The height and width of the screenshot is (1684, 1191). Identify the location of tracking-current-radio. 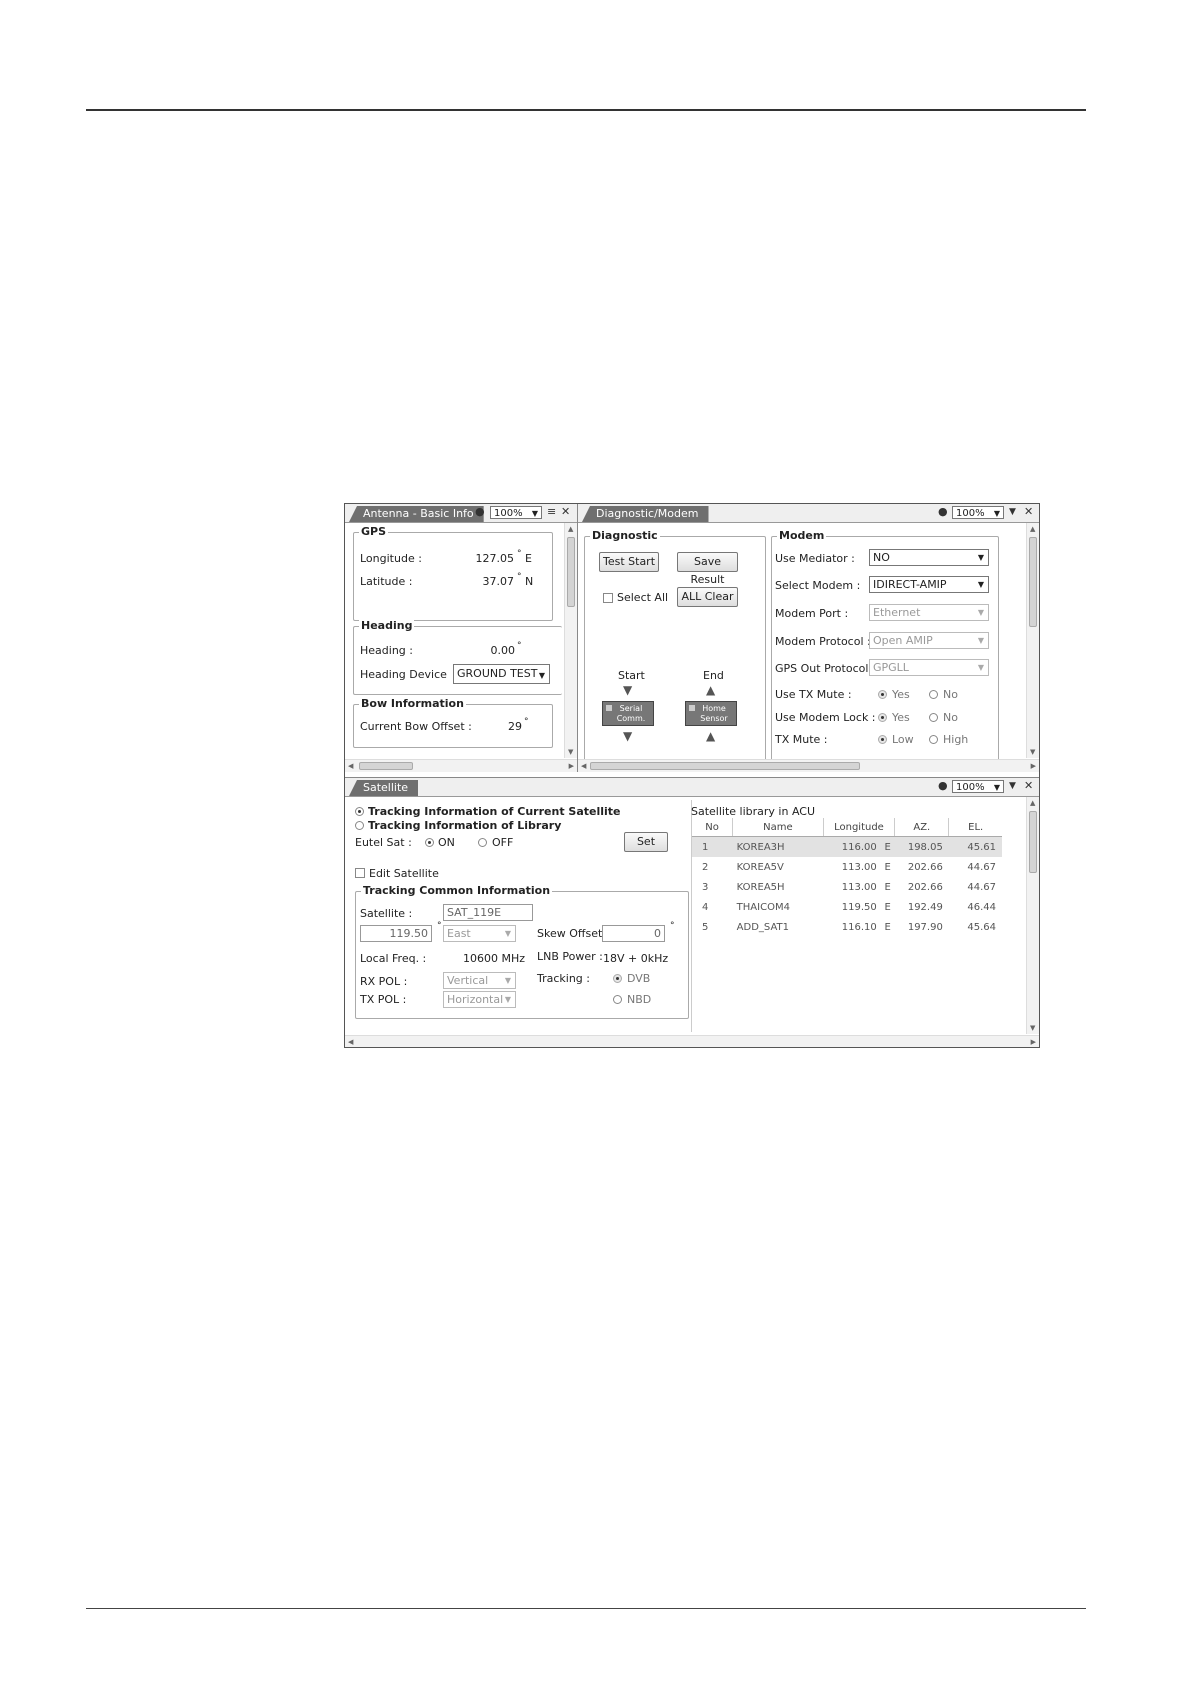
(359, 811).